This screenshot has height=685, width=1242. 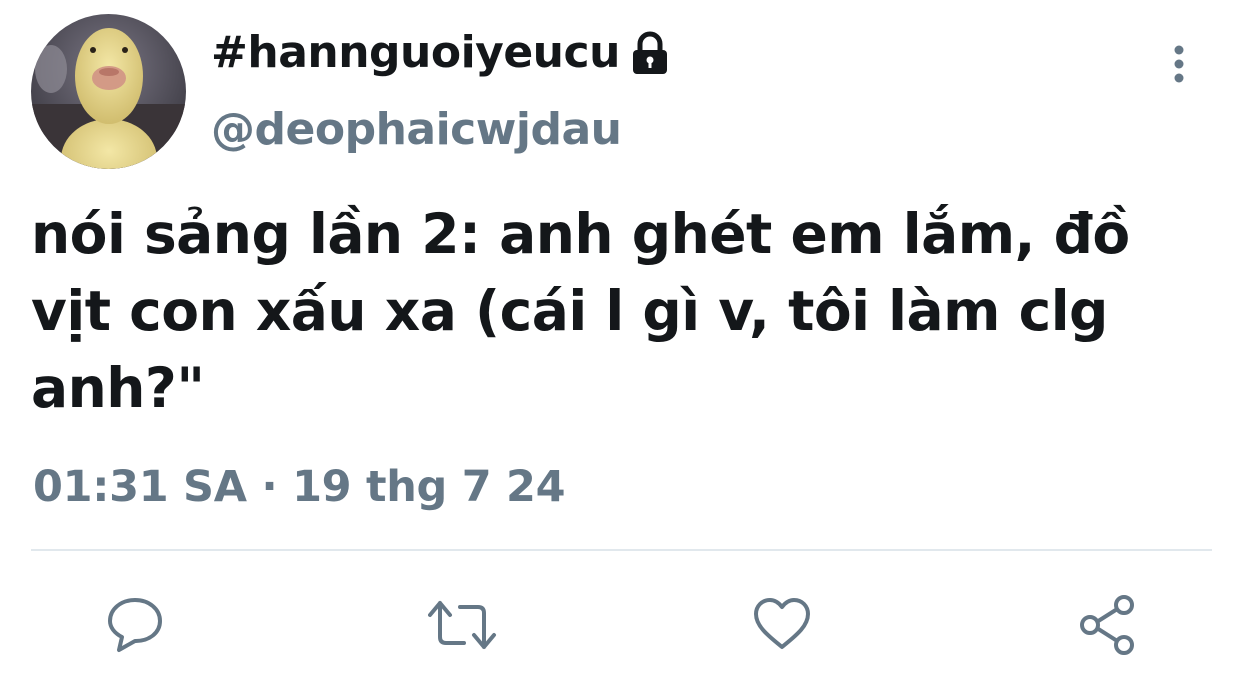 I want to click on retweet-button, so click(x=463, y=625).